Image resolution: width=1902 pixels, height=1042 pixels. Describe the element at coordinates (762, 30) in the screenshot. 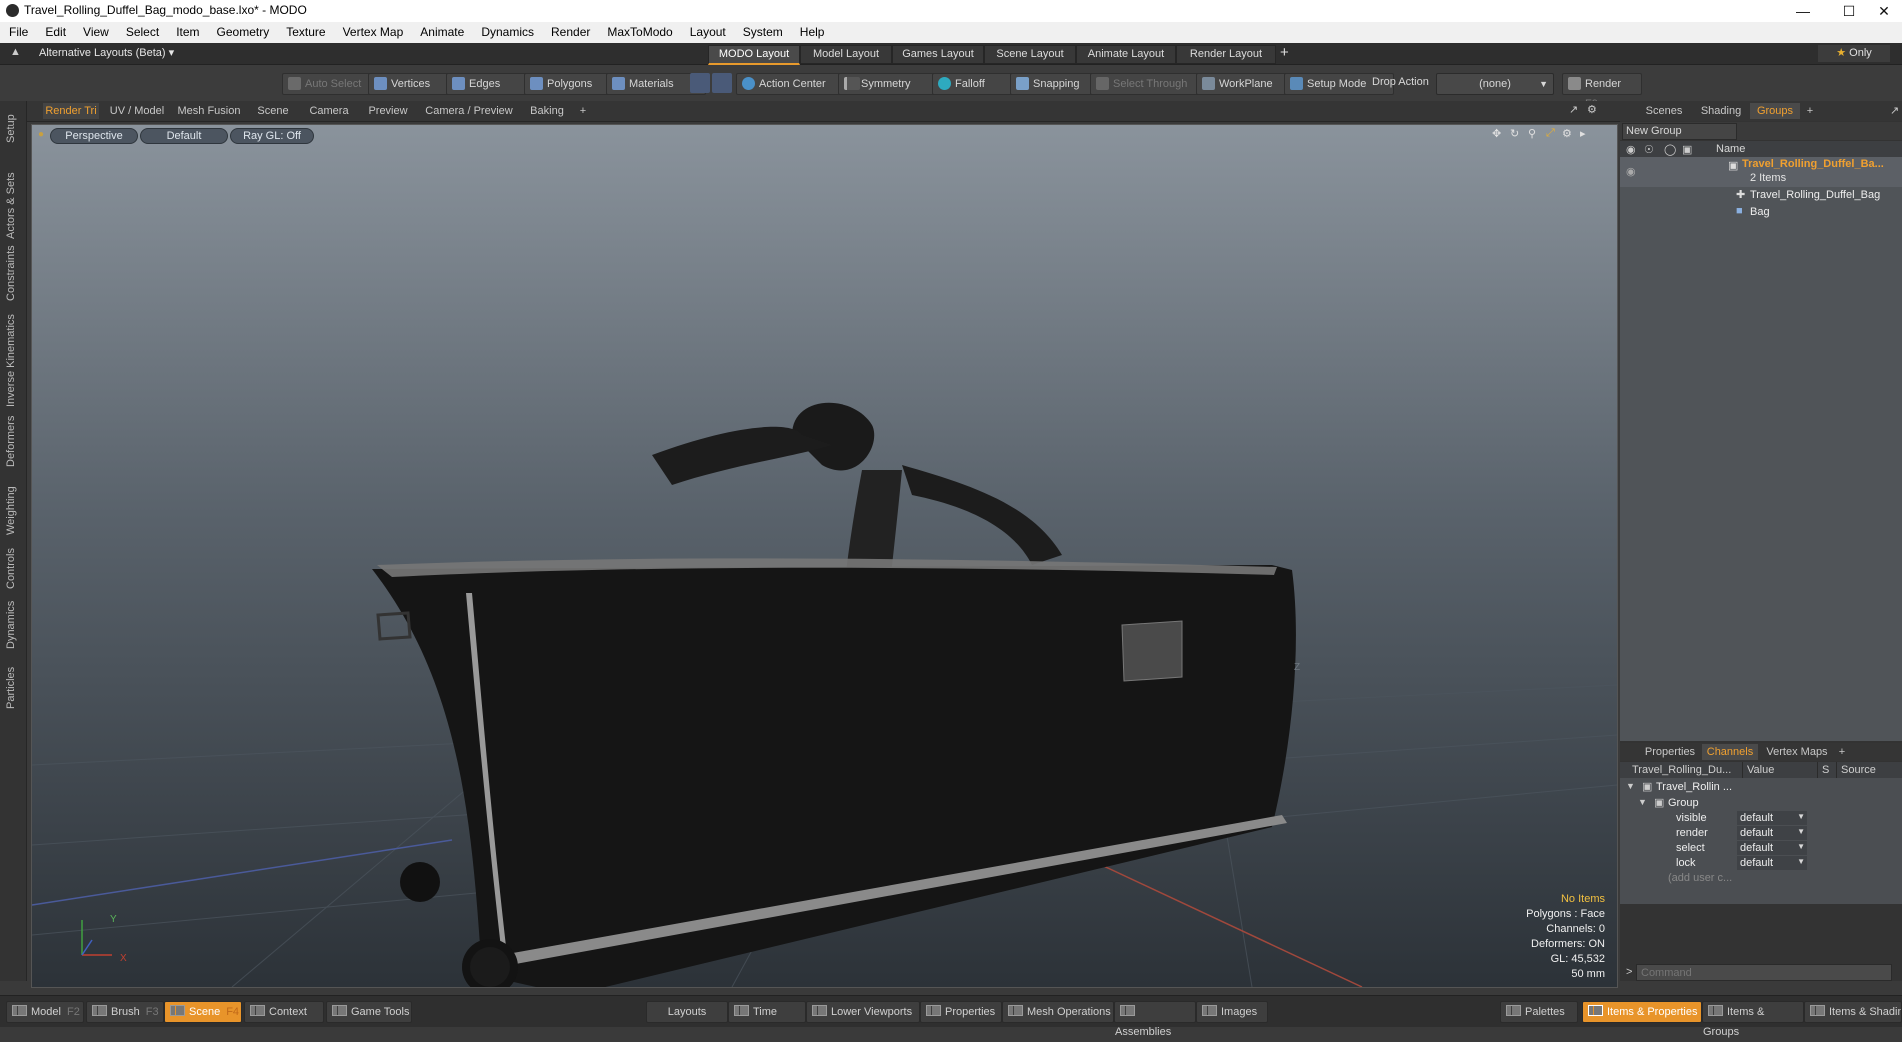

I see `menu-system: System` at that location.